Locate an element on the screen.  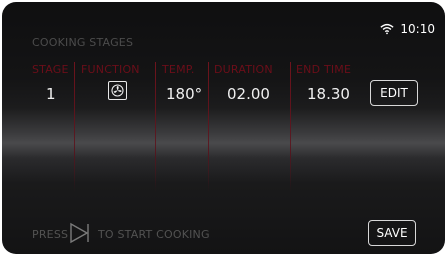
end-time-value: 18.30 is located at coordinates (328, 94).